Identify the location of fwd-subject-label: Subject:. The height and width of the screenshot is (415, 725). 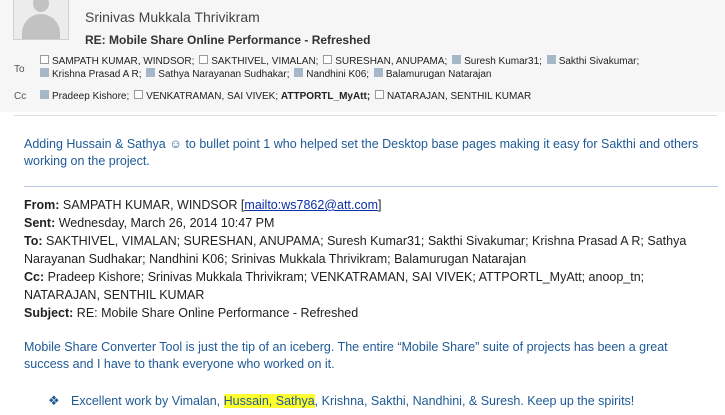
(49, 313).